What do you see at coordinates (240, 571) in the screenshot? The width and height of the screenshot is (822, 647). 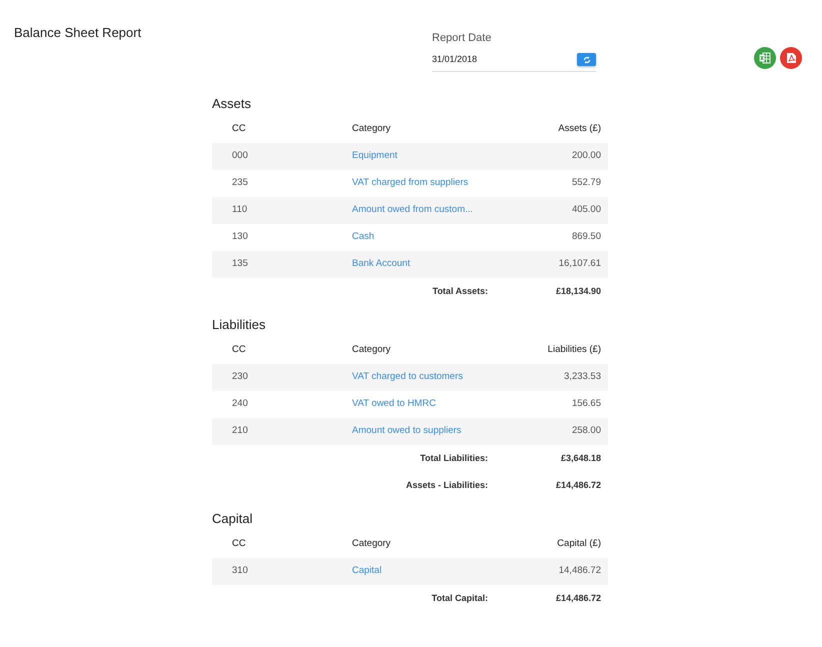 I see `cost-code: 310` at bounding box center [240, 571].